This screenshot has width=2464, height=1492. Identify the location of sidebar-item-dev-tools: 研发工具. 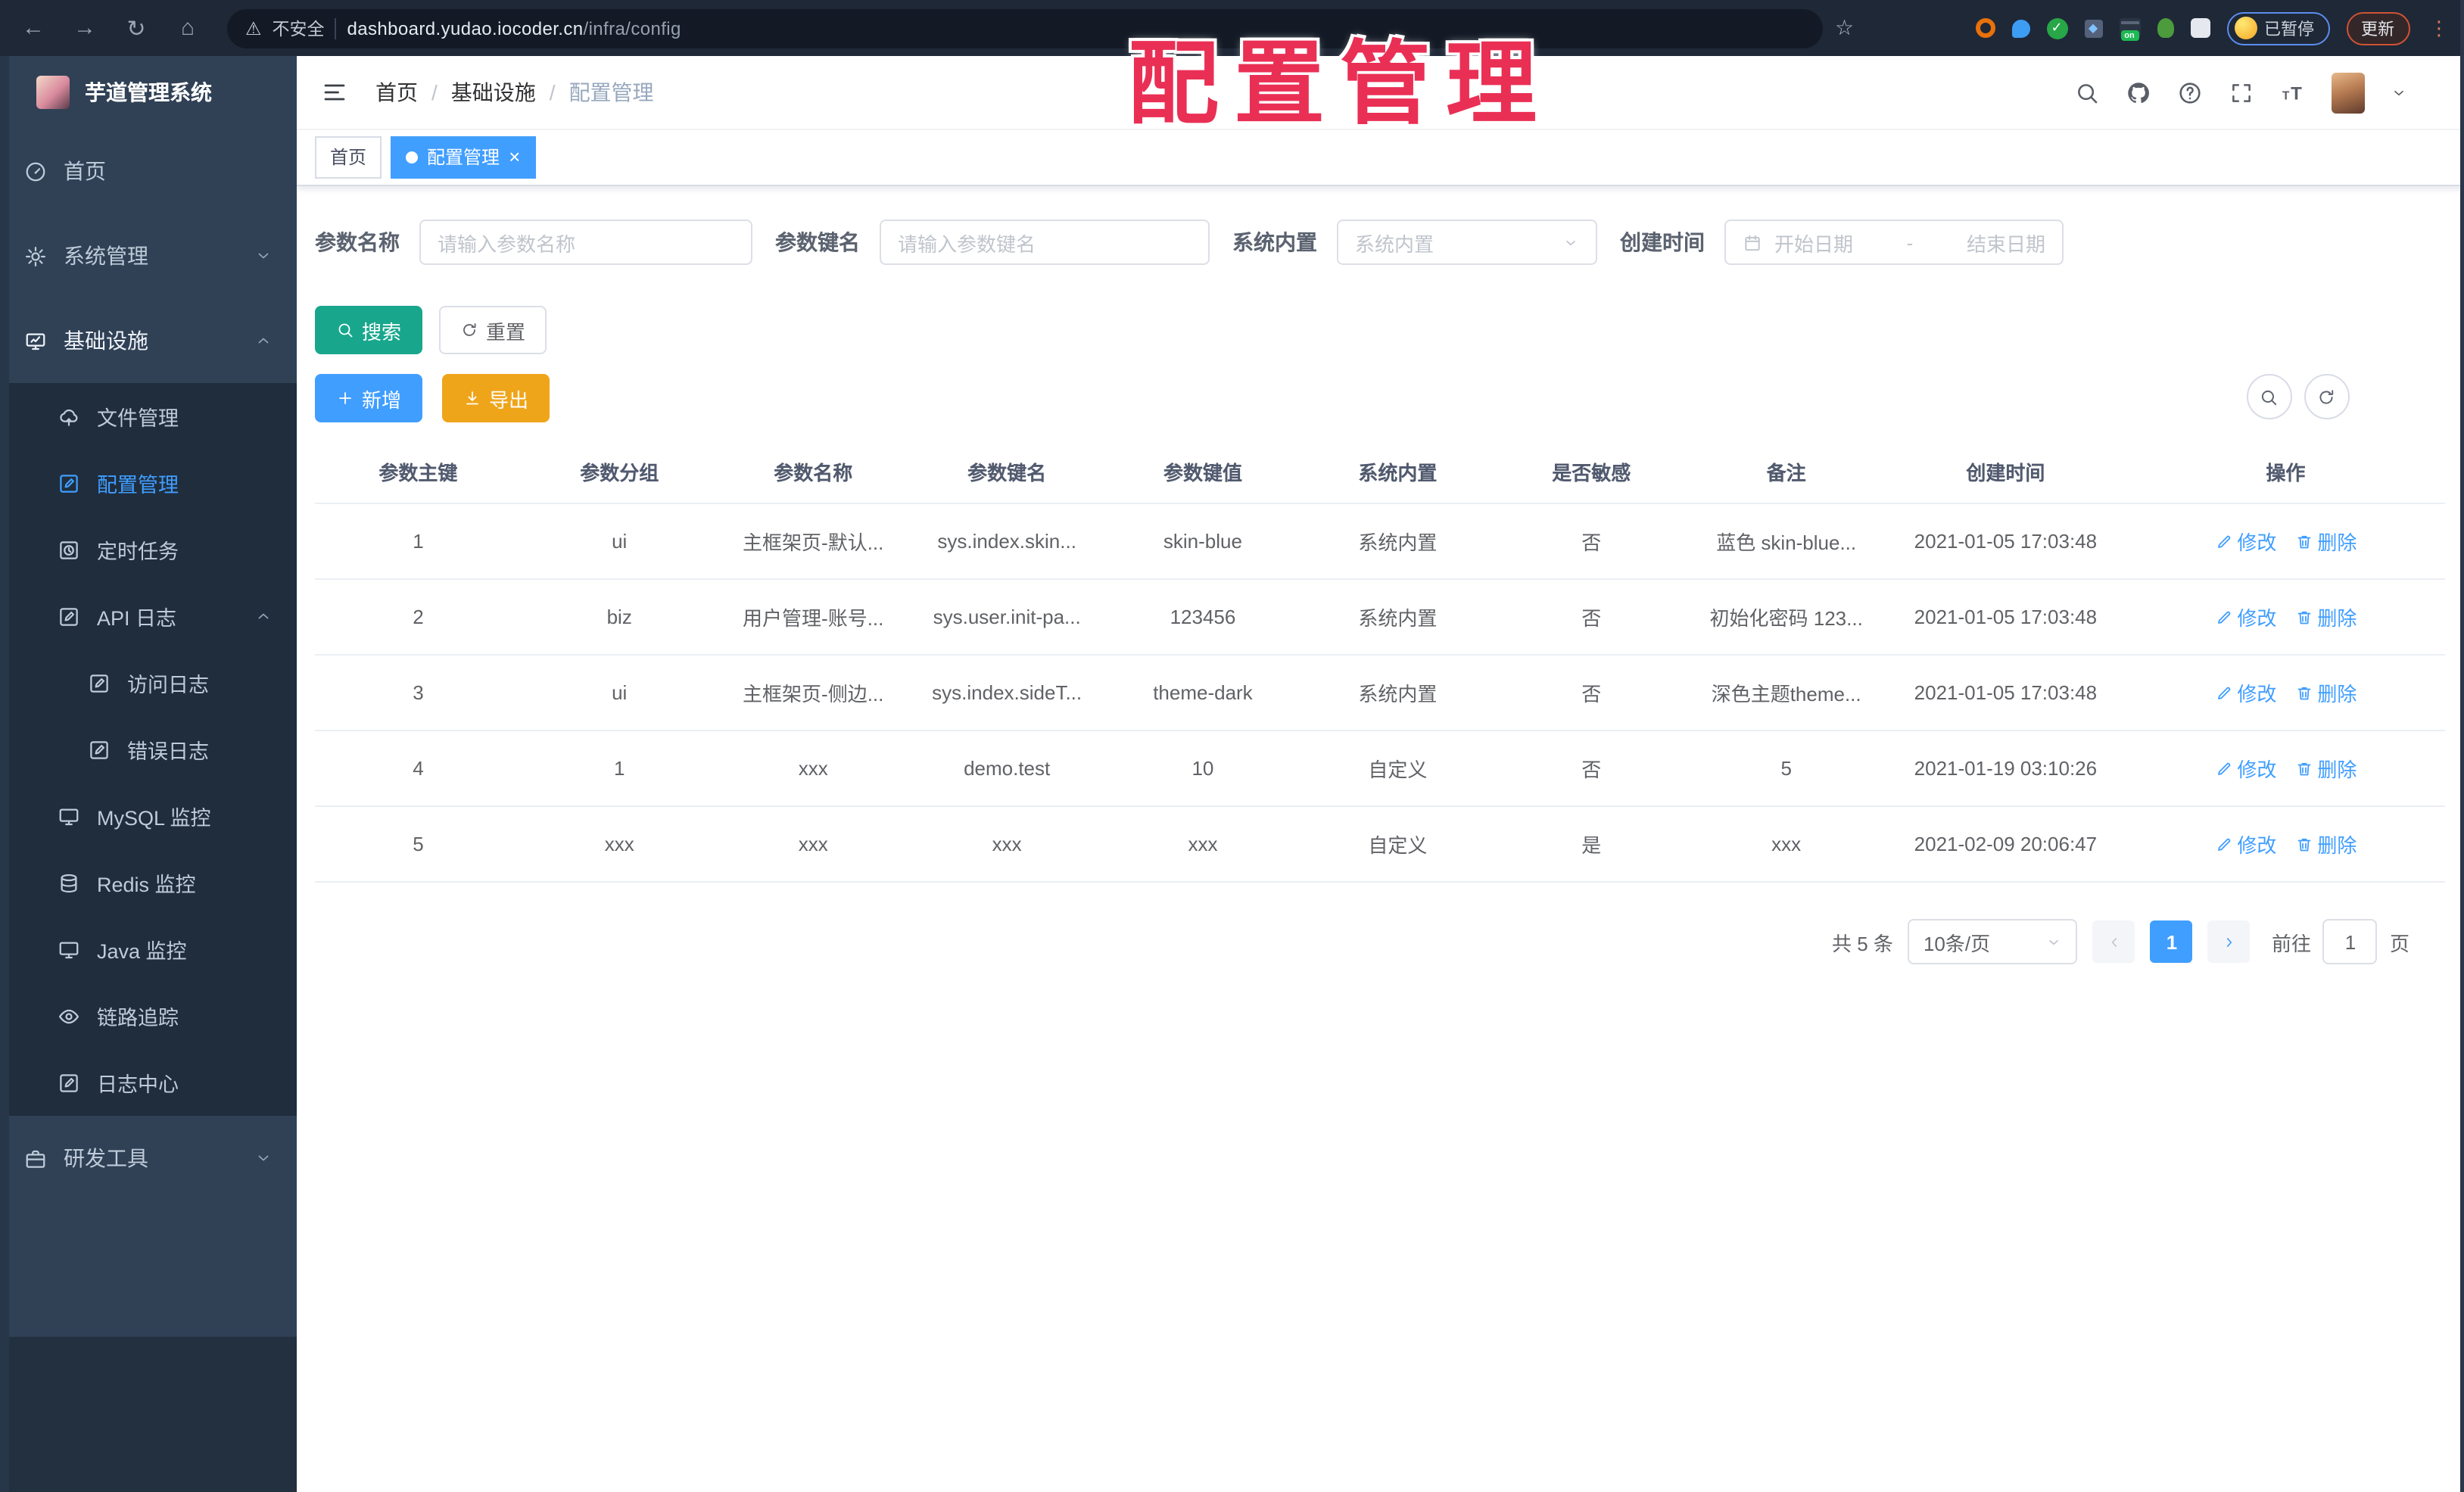
(148, 1158).